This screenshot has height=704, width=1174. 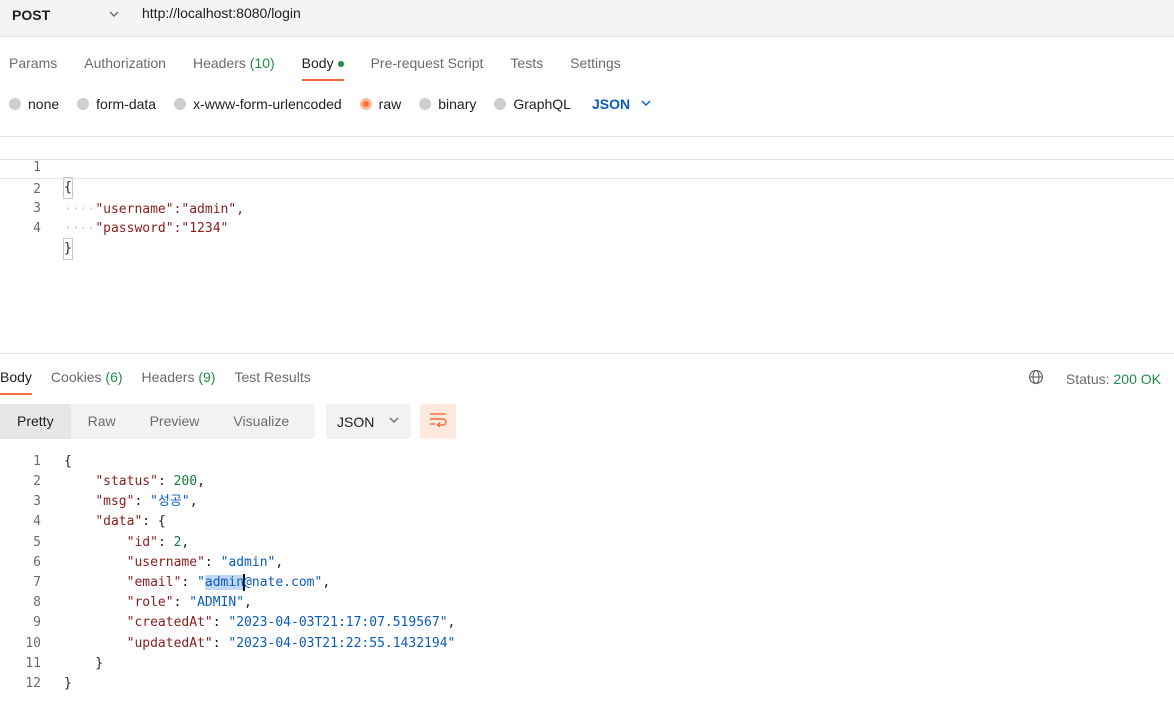 What do you see at coordinates (165, 562) in the screenshot?
I see `json-key: "username"` at bounding box center [165, 562].